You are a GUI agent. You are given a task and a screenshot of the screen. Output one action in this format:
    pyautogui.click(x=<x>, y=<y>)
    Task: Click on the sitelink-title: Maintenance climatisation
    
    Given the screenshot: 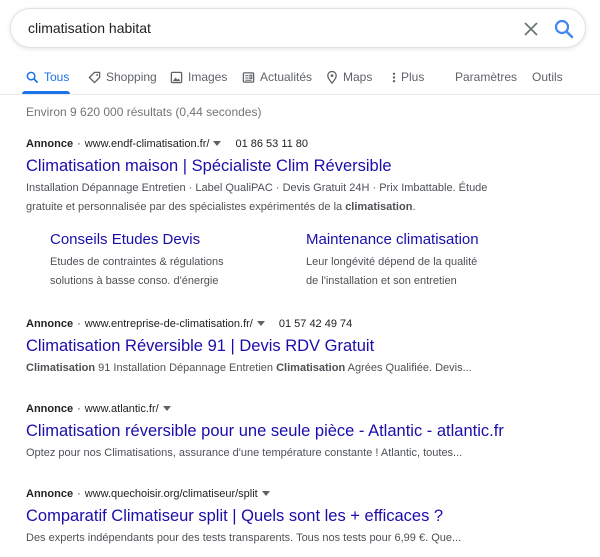 What is the action you would take?
    pyautogui.click(x=431, y=240)
    